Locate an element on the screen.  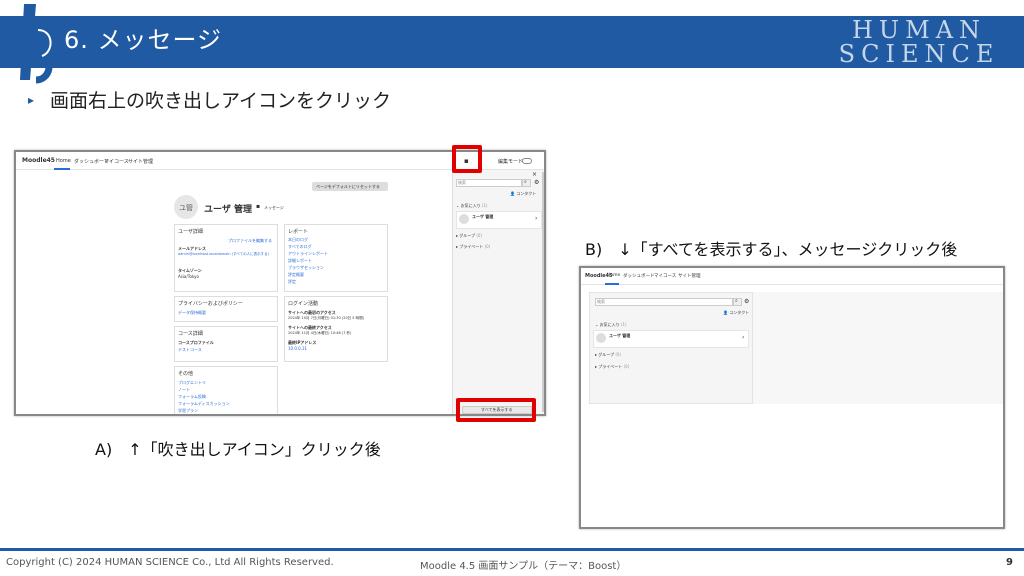
highlight-message-icon is located at coordinates (467, 159).